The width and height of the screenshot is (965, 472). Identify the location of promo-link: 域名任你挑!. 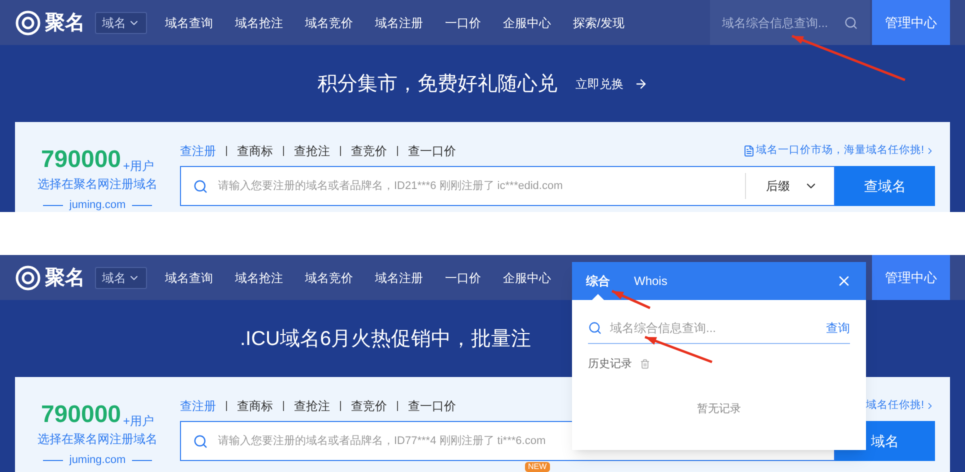
(900, 406).